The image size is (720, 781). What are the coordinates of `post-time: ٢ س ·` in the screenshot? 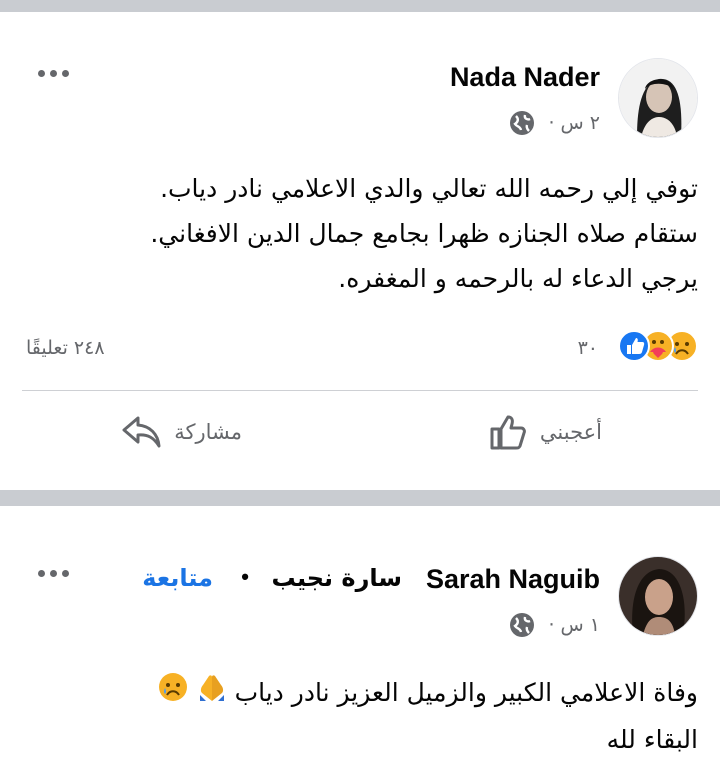 It's located at (574, 123).